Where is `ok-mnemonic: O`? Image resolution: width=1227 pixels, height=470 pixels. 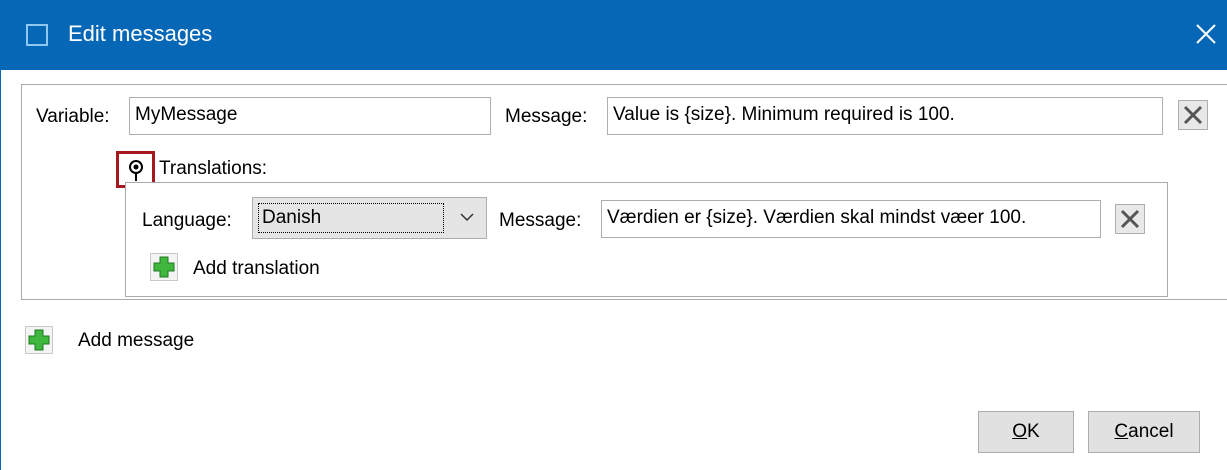 ok-mnemonic: O is located at coordinates (1020, 431).